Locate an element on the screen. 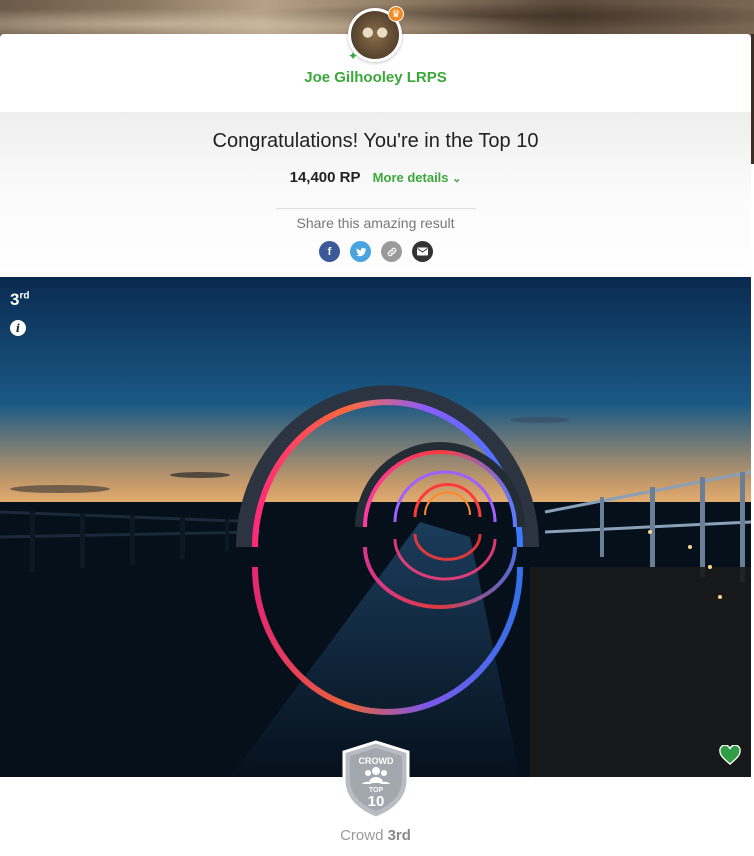 The height and width of the screenshot is (856, 754). heart-icon is located at coordinates (730, 755).